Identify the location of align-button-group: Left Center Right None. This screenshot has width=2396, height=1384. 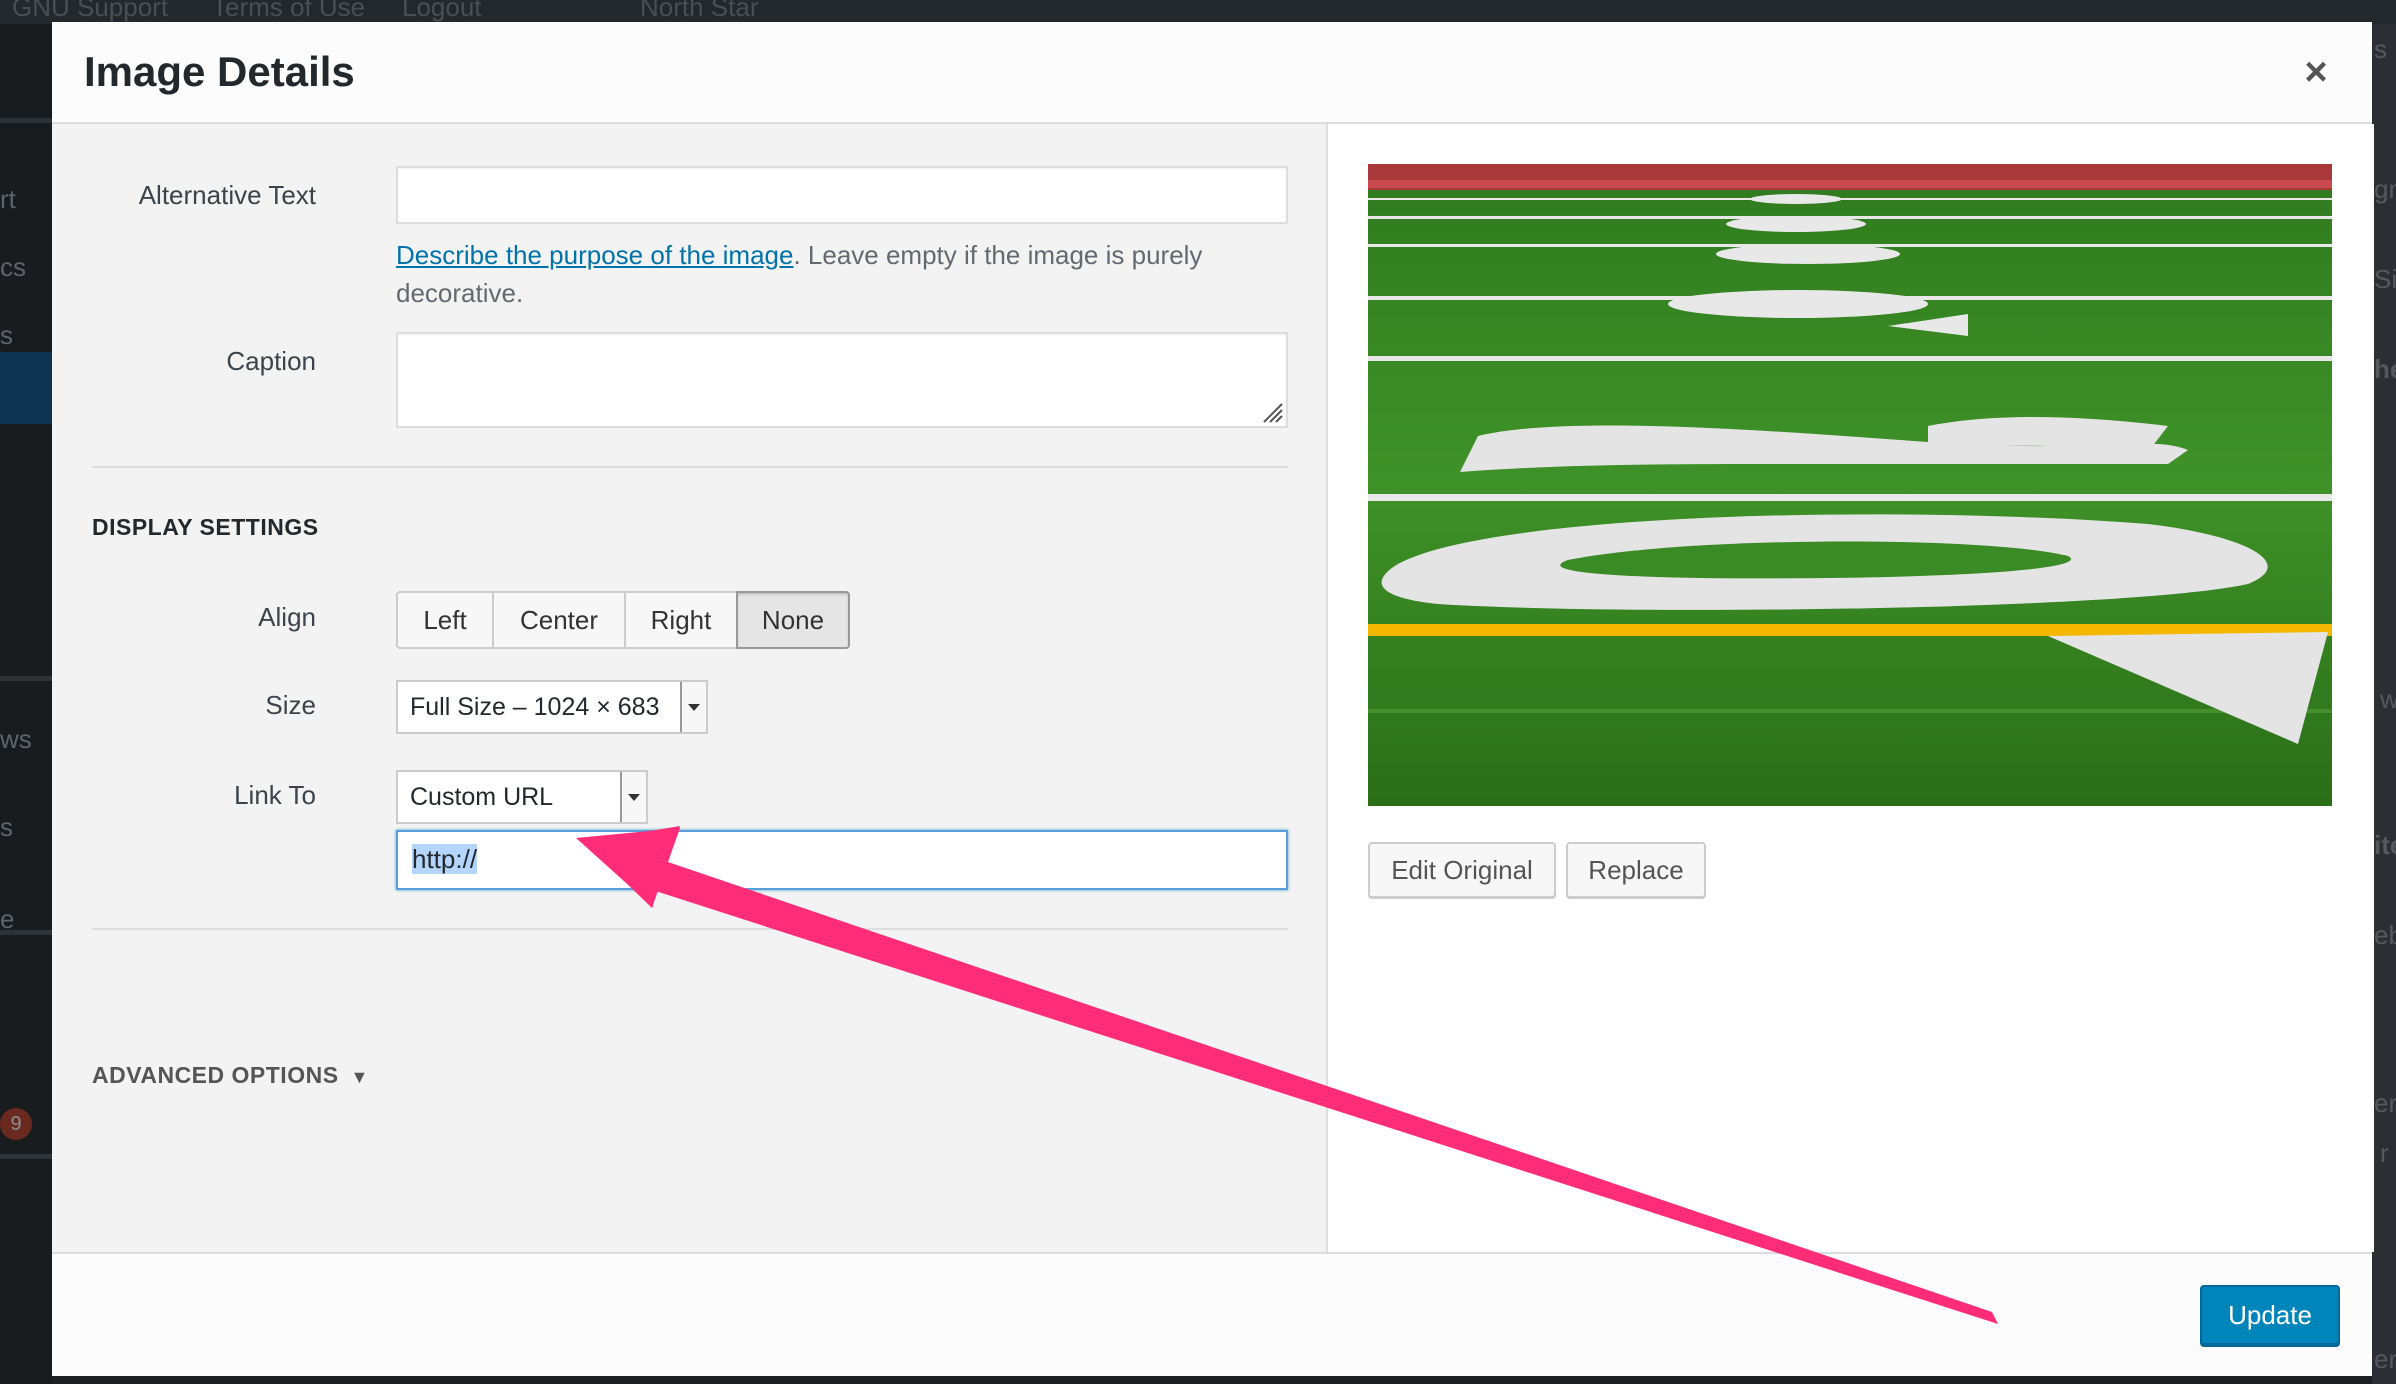
(623, 620).